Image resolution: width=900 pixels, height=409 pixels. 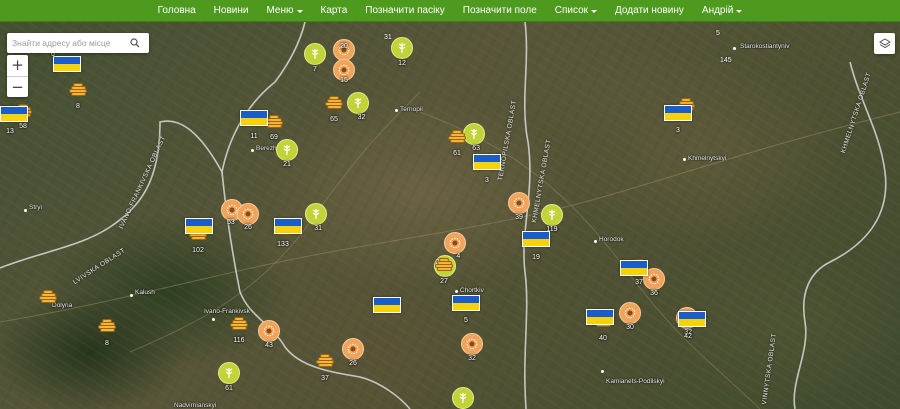 I want to click on apiary-marker: 116, so click(x=239, y=330).